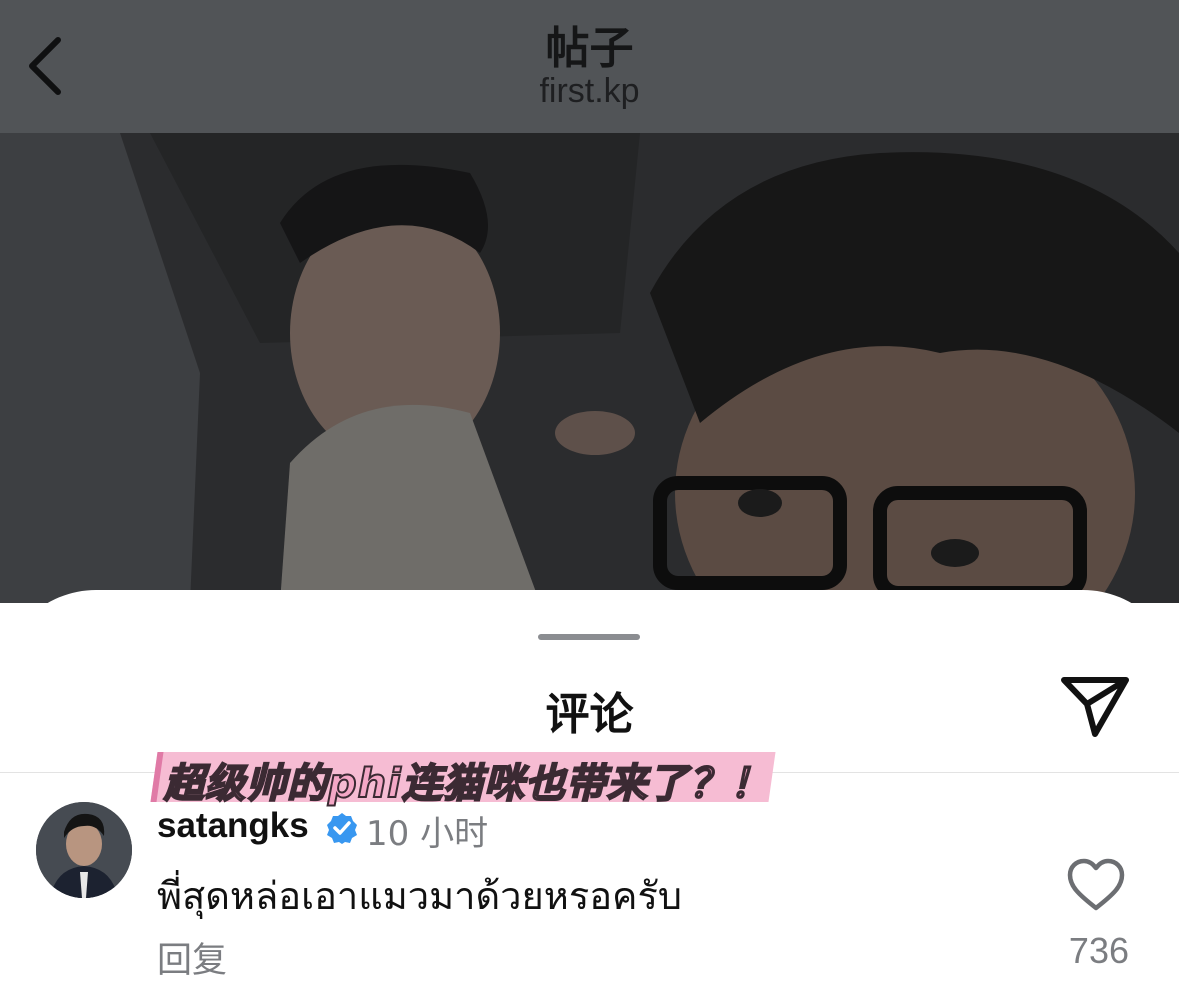  Describe the element at coordinates (589, 48) in the screenshot. I see `page-title: 帖子` at that location.